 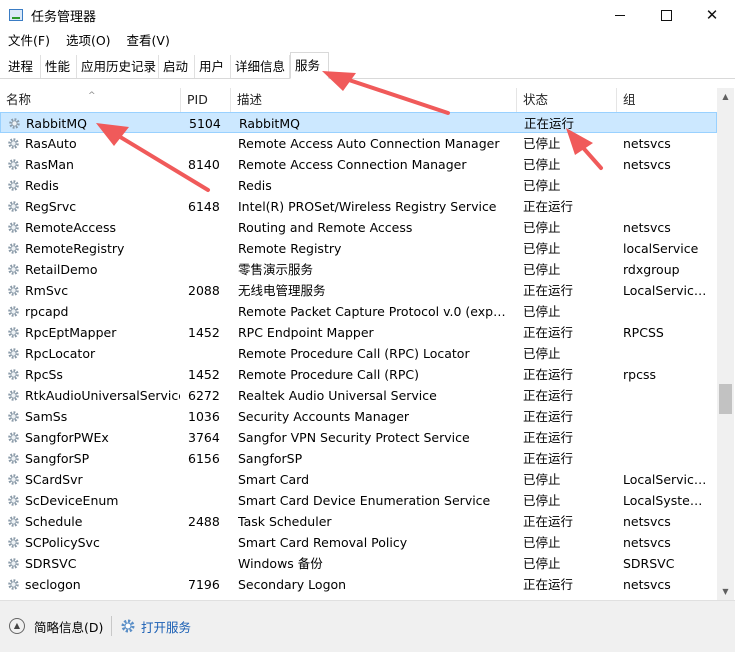 What do you see at coordinates (290, 248) in the screenshot?
I see `service-description: Remote Registry` at bounding box center [290, 248].